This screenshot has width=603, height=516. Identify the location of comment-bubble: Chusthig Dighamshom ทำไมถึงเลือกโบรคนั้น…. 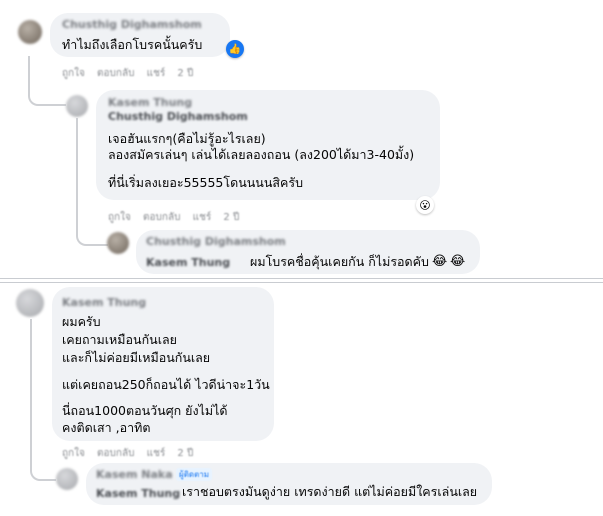
(140, 35).